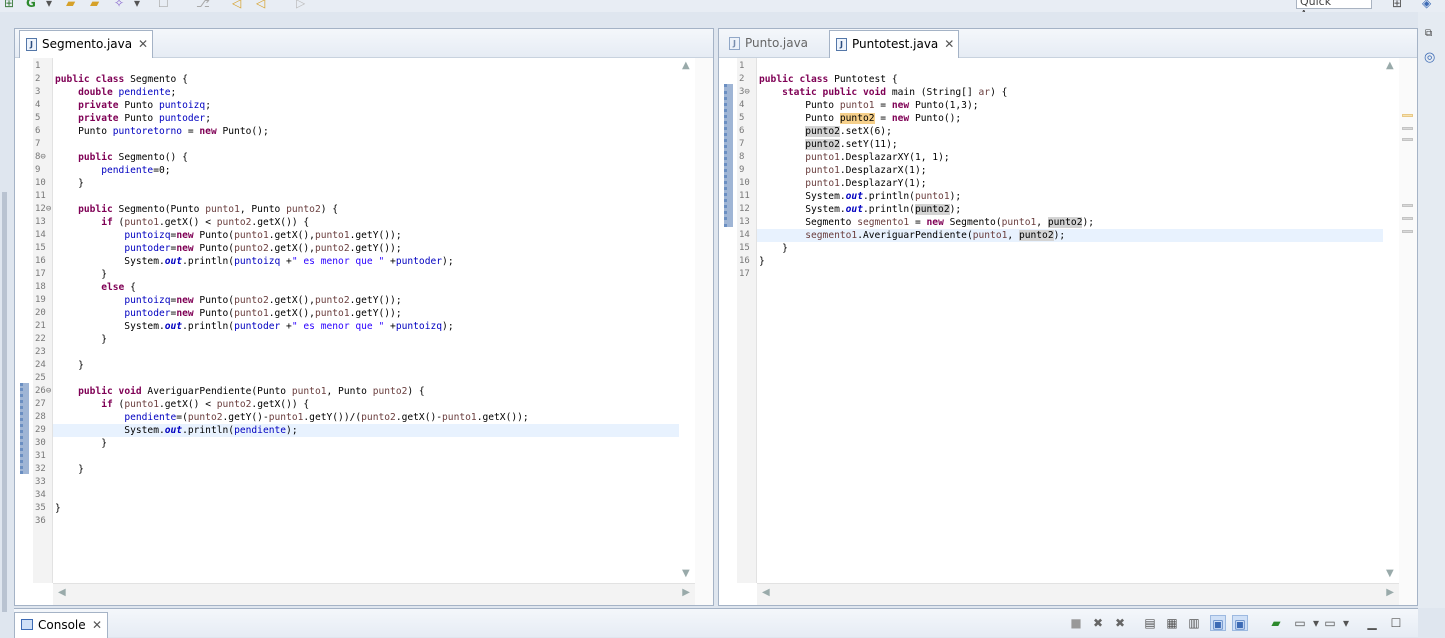 The image size is (1445, 638). I want to click on line-number: 23, so click(40, 352).